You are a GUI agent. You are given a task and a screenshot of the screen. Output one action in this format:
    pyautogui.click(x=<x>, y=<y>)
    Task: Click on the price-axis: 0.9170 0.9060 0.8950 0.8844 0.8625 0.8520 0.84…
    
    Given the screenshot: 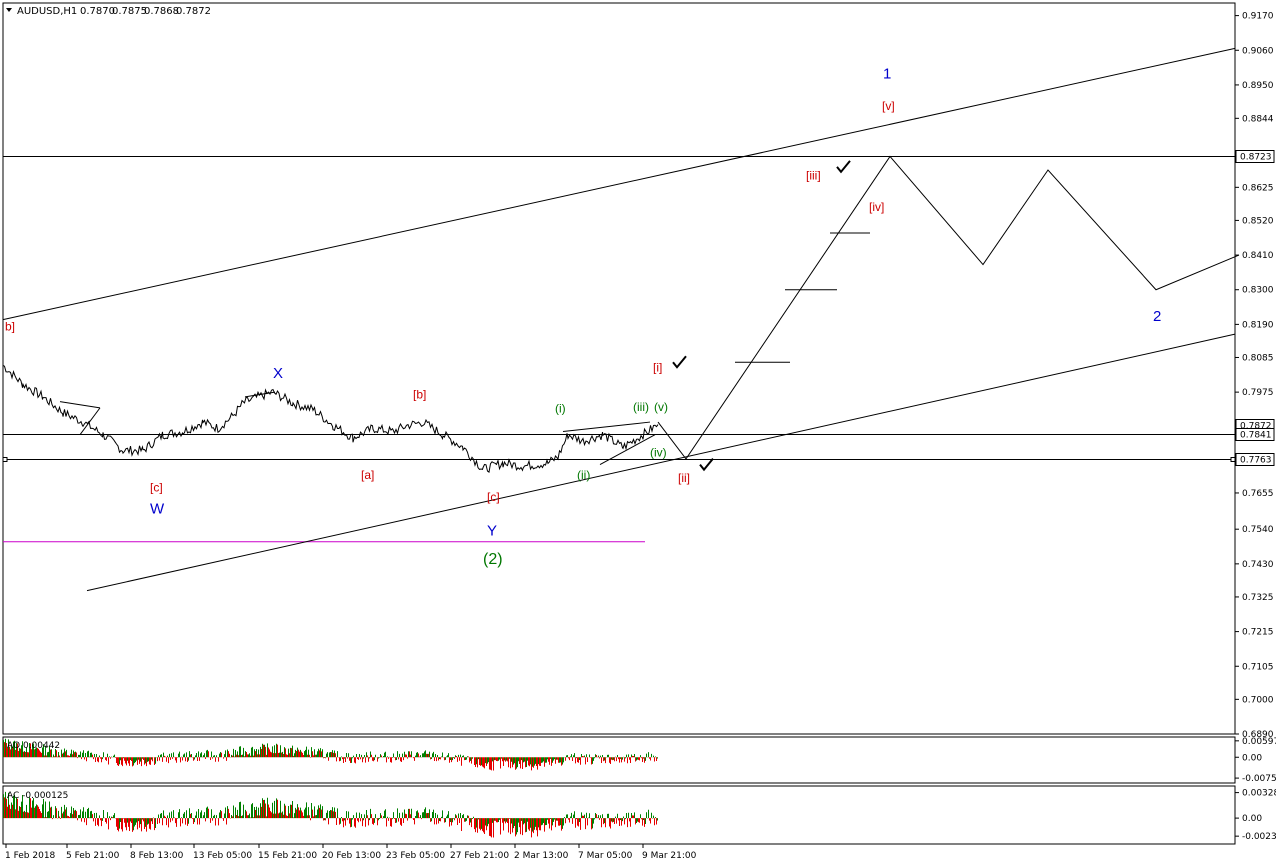 What is the action you would take?
    pyautogui.click(x=1255, y=376)
    